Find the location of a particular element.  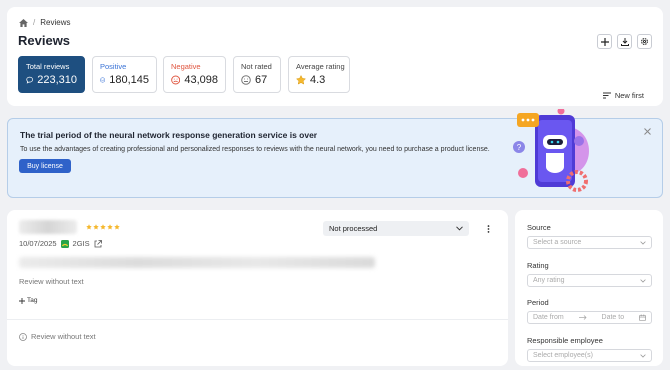

stat-not-rated: Not rated 67 is located at coordinates (257, 74).